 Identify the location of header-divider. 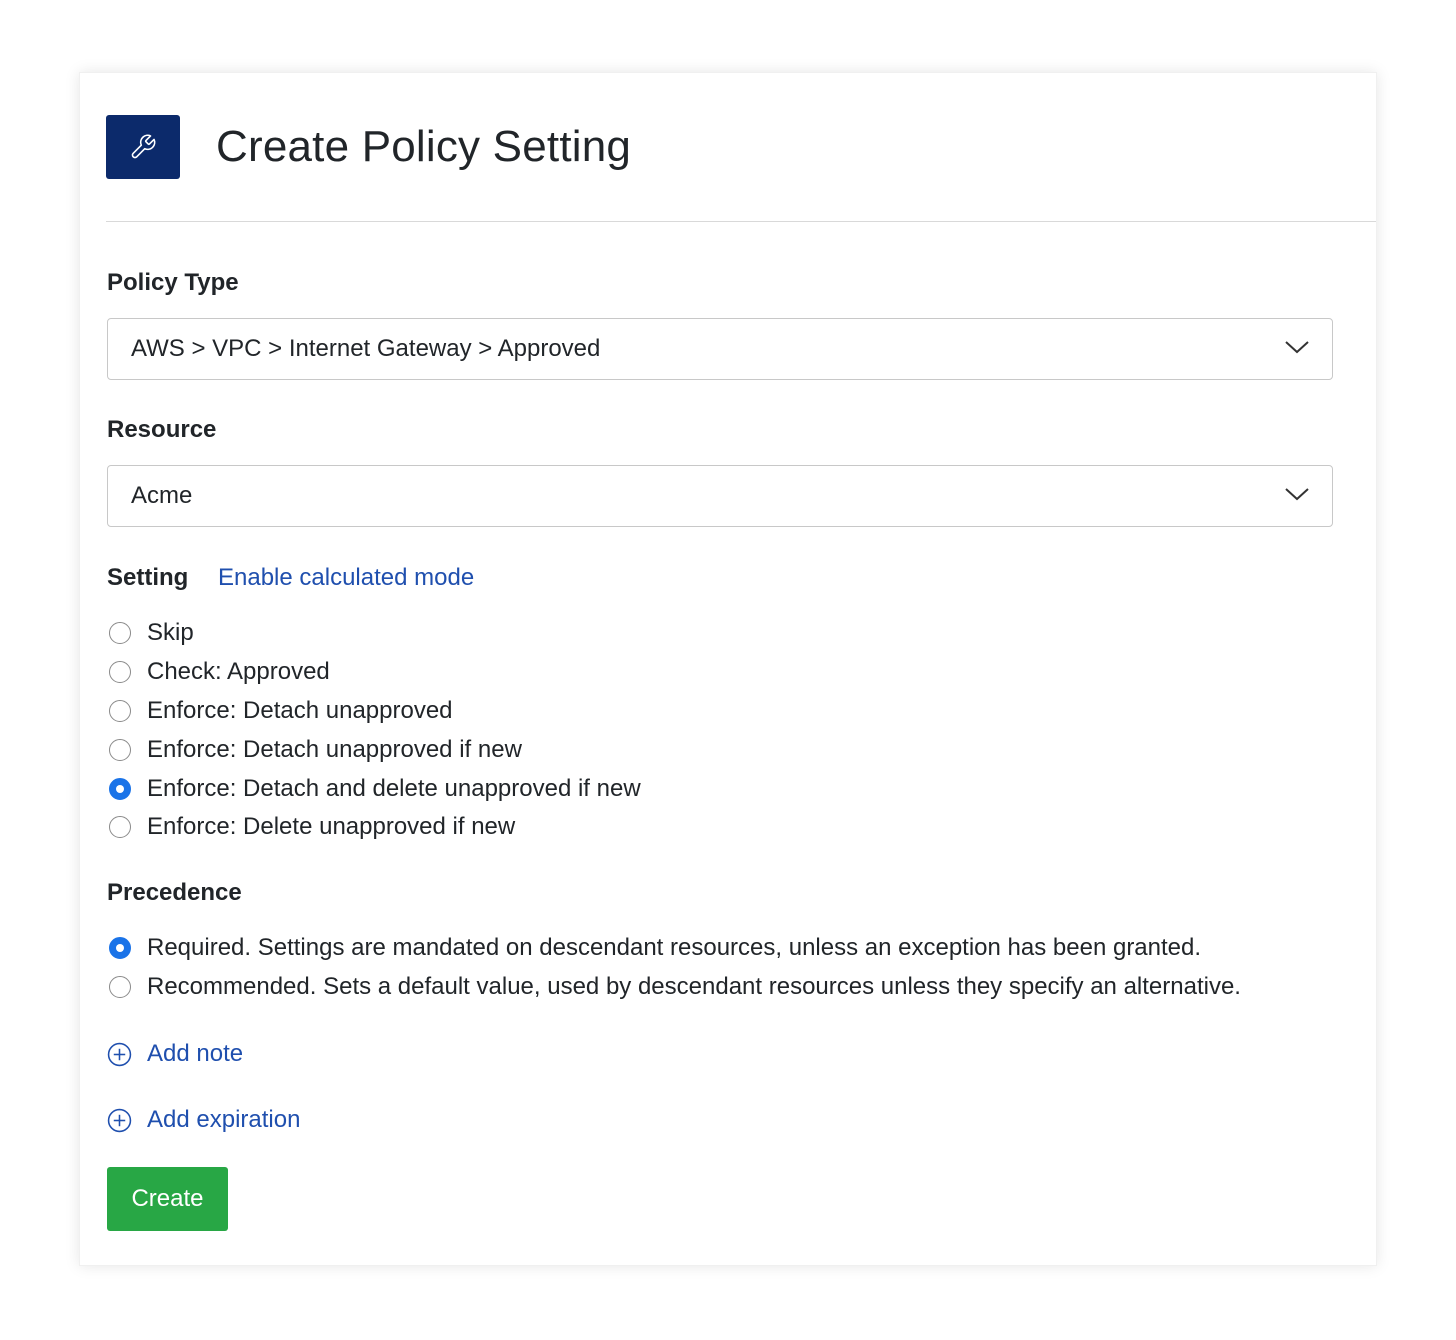
(741, 221).